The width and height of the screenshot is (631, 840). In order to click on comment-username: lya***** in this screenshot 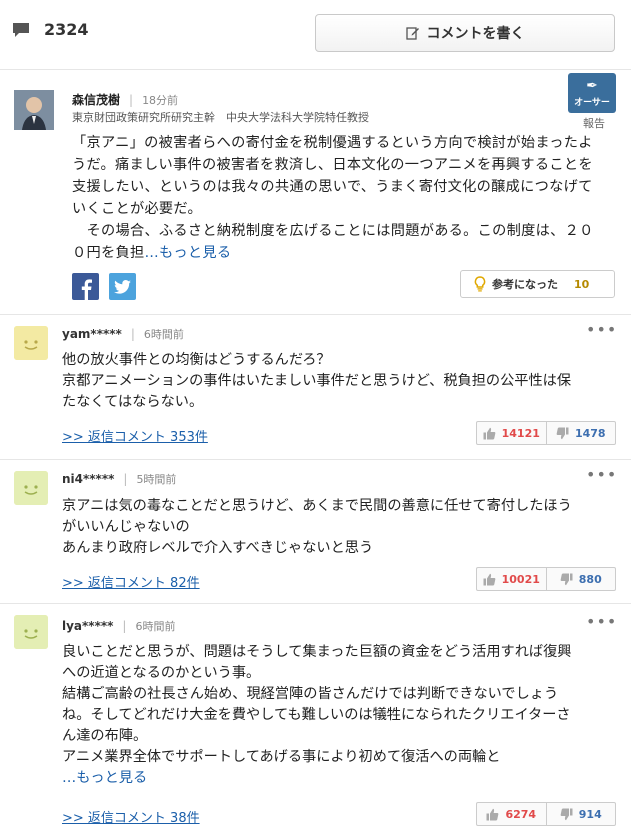, I will do `click(87, 626)`.